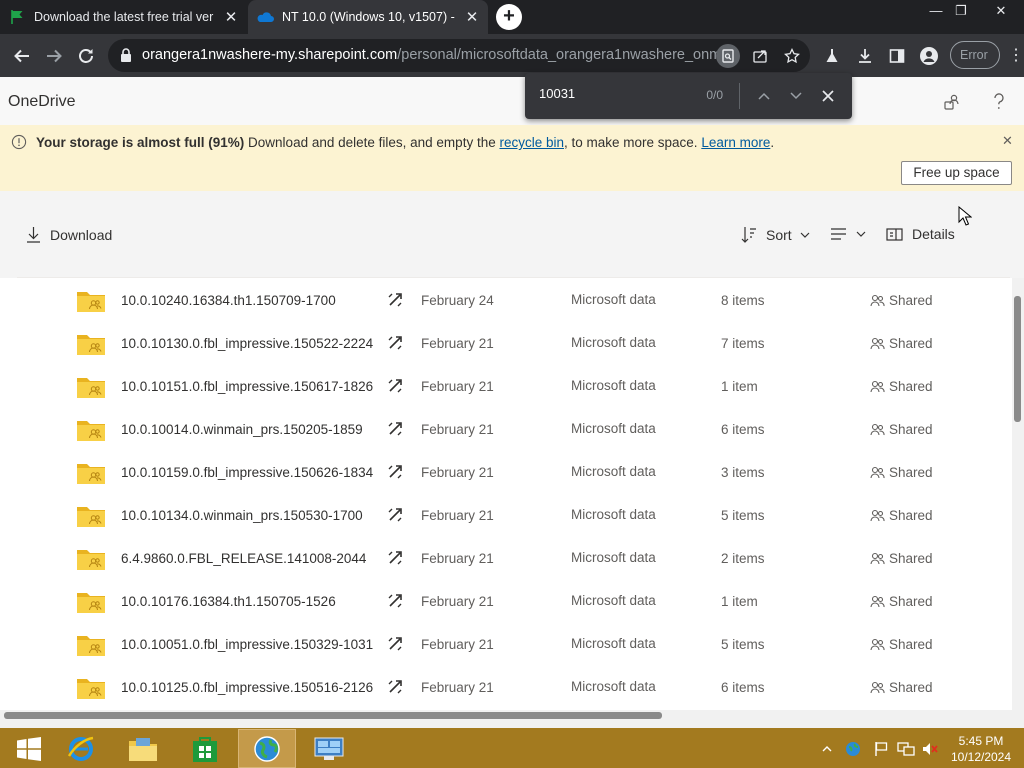  What do you see at coordinates (247, 386) in the screenshot?
I see `file-name: 10.0.10151.0.fbl_impressive.150617-1826` at bounding box center [247, 386].